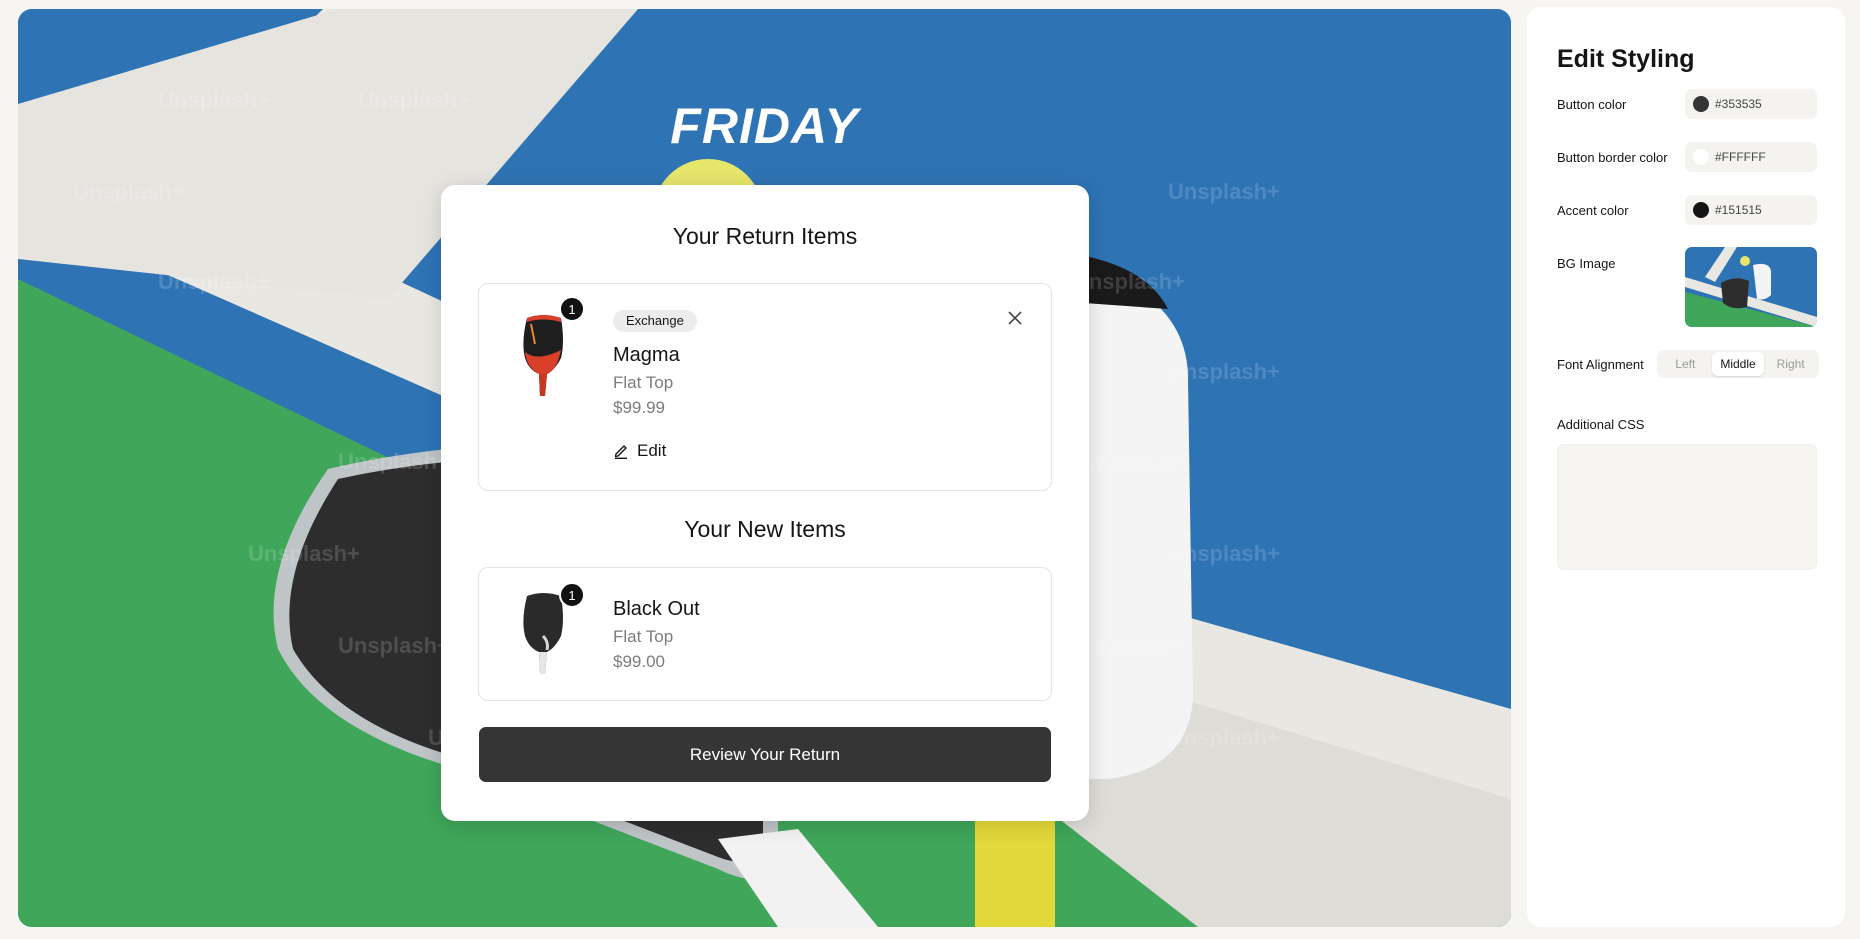 Image resolution: width=1860 pixels, height=939 pixels. What do you see at coordinates (1687, 507) in the screenshot?
I see `additional-css-input` at bounding box center [1687, 507].